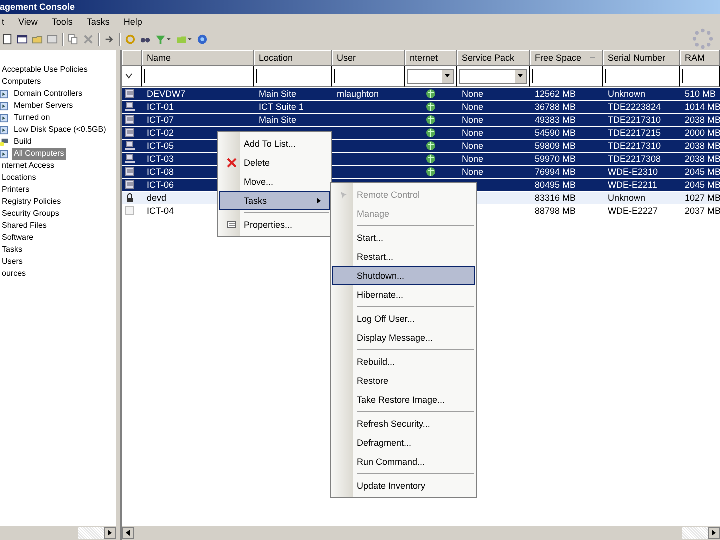 Image resolution: width=720 pixels, height=540 pixels. Describe the element at coordinates (703, 39) in the screenshot. I see `spinner-icon` at that location.